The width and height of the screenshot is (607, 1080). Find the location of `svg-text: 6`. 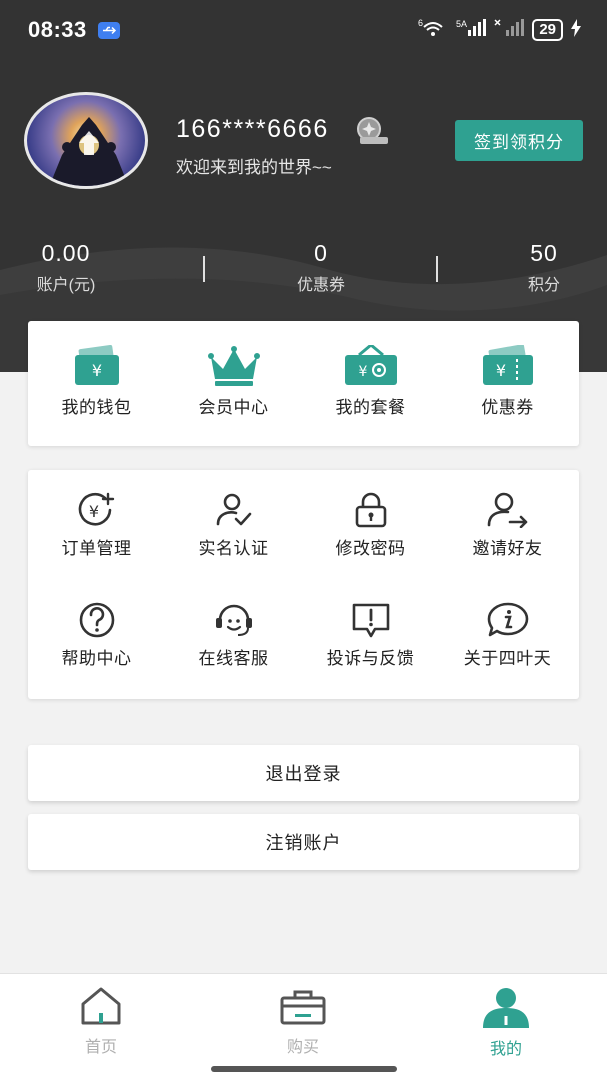

svg-text: 6 is located at coordinates (420, 23).